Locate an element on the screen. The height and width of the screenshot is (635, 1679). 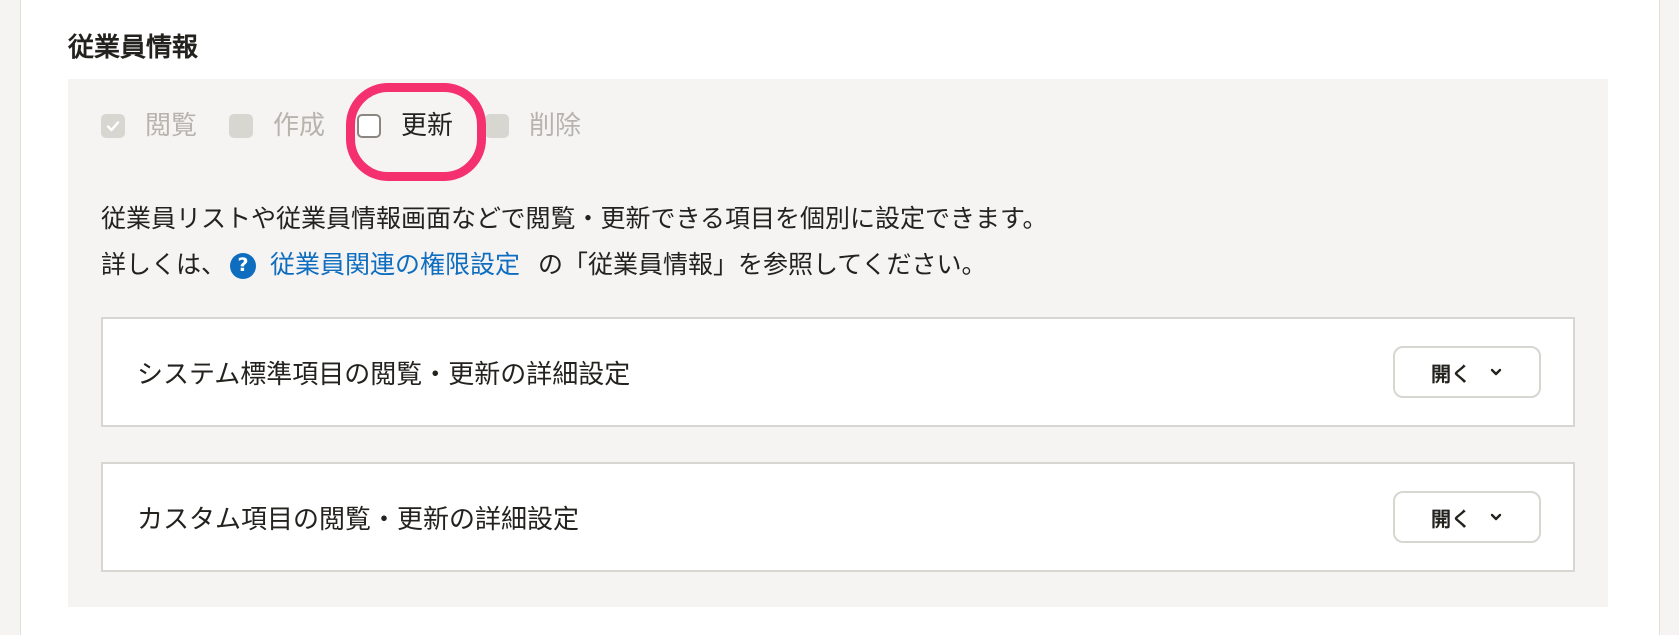
view-checkbox is located at coordinates (113, 126).